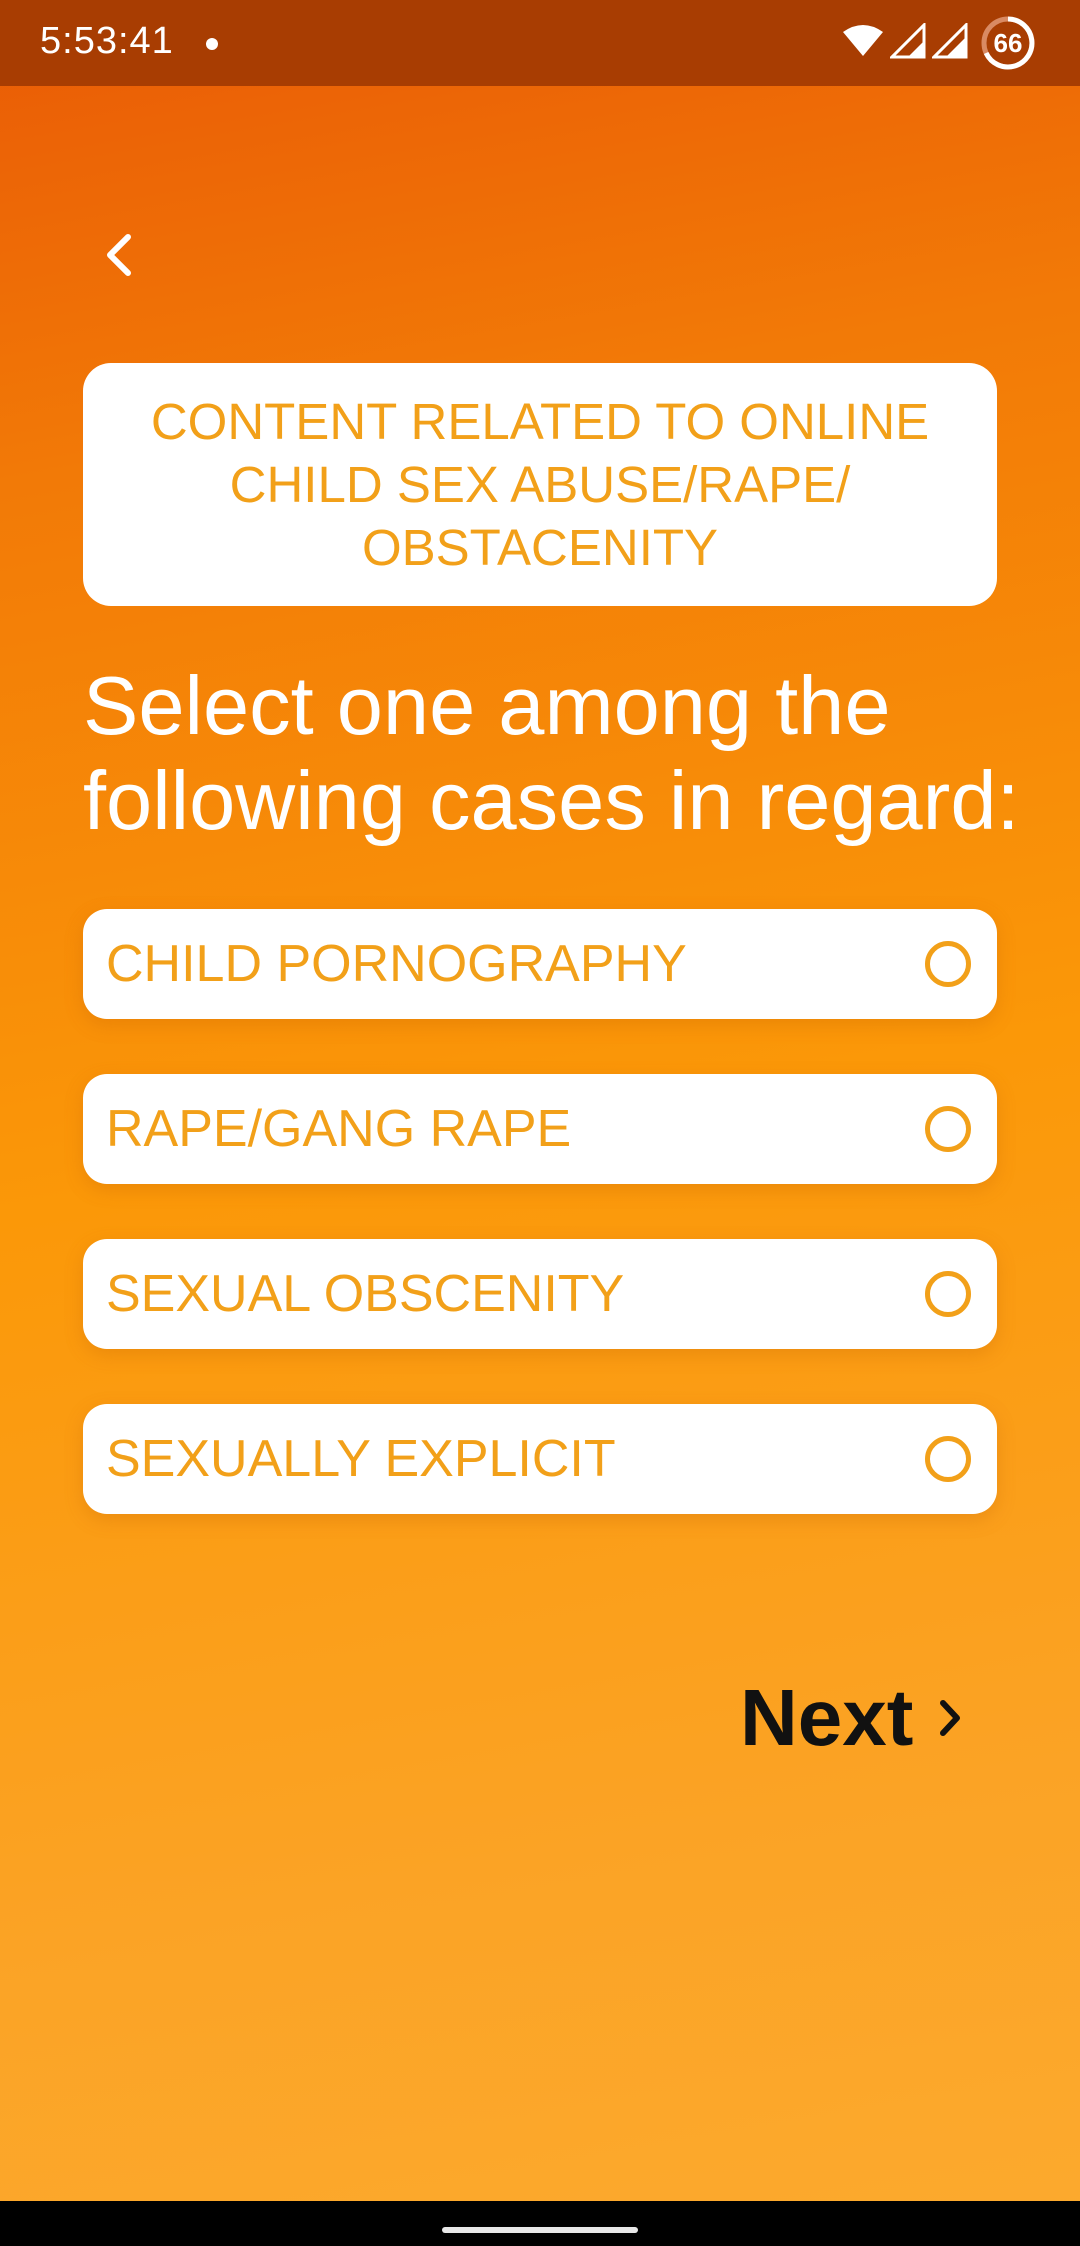  I want to click on navigation-bar, so click(540, 2223).